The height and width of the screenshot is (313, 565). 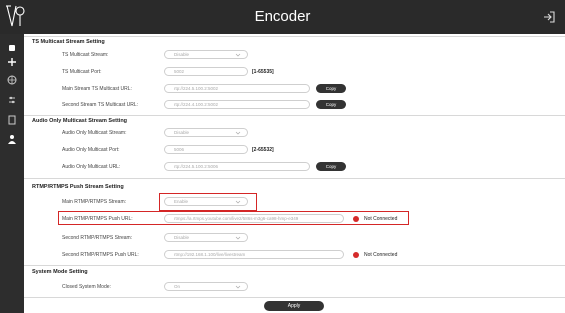 What do you see at coordinates (12, 120) in the screenshot?
I see `document-icon` at bounding box center [12, 120].